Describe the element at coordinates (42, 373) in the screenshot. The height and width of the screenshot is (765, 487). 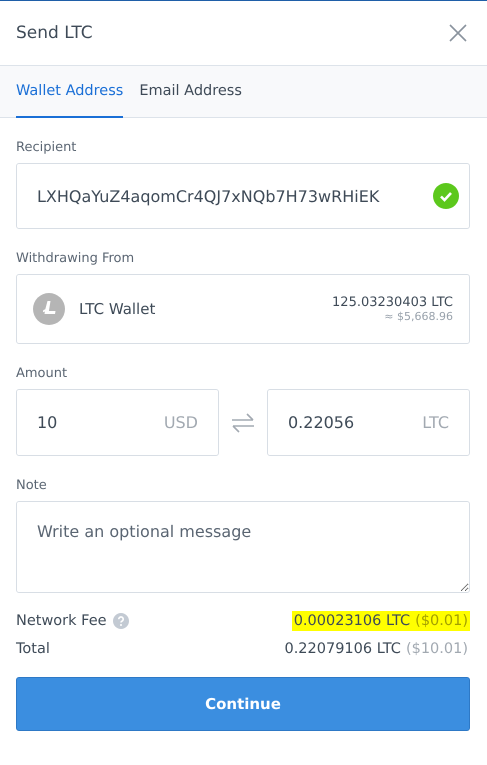
I see `field-label: Amount` at that location.